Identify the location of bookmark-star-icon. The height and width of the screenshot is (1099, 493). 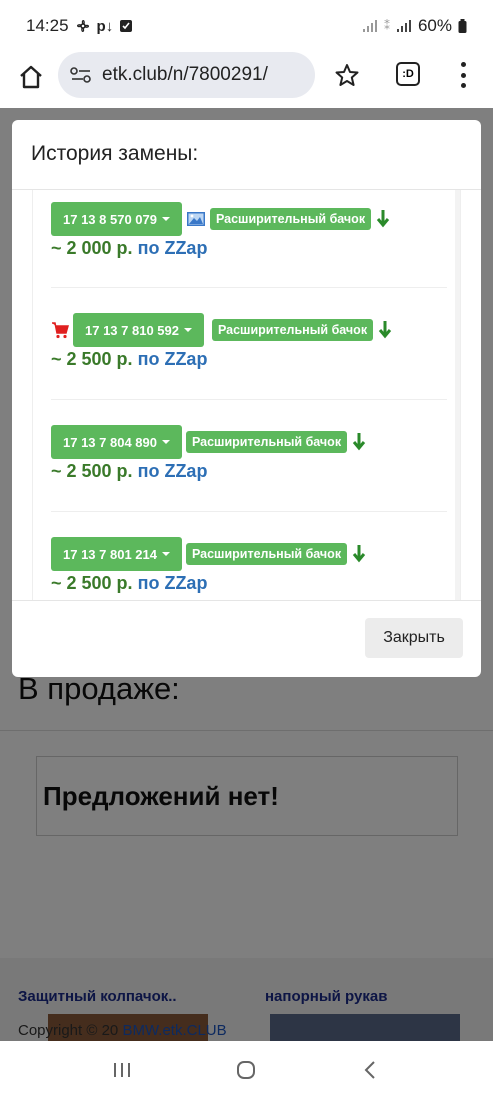
(347, 75).